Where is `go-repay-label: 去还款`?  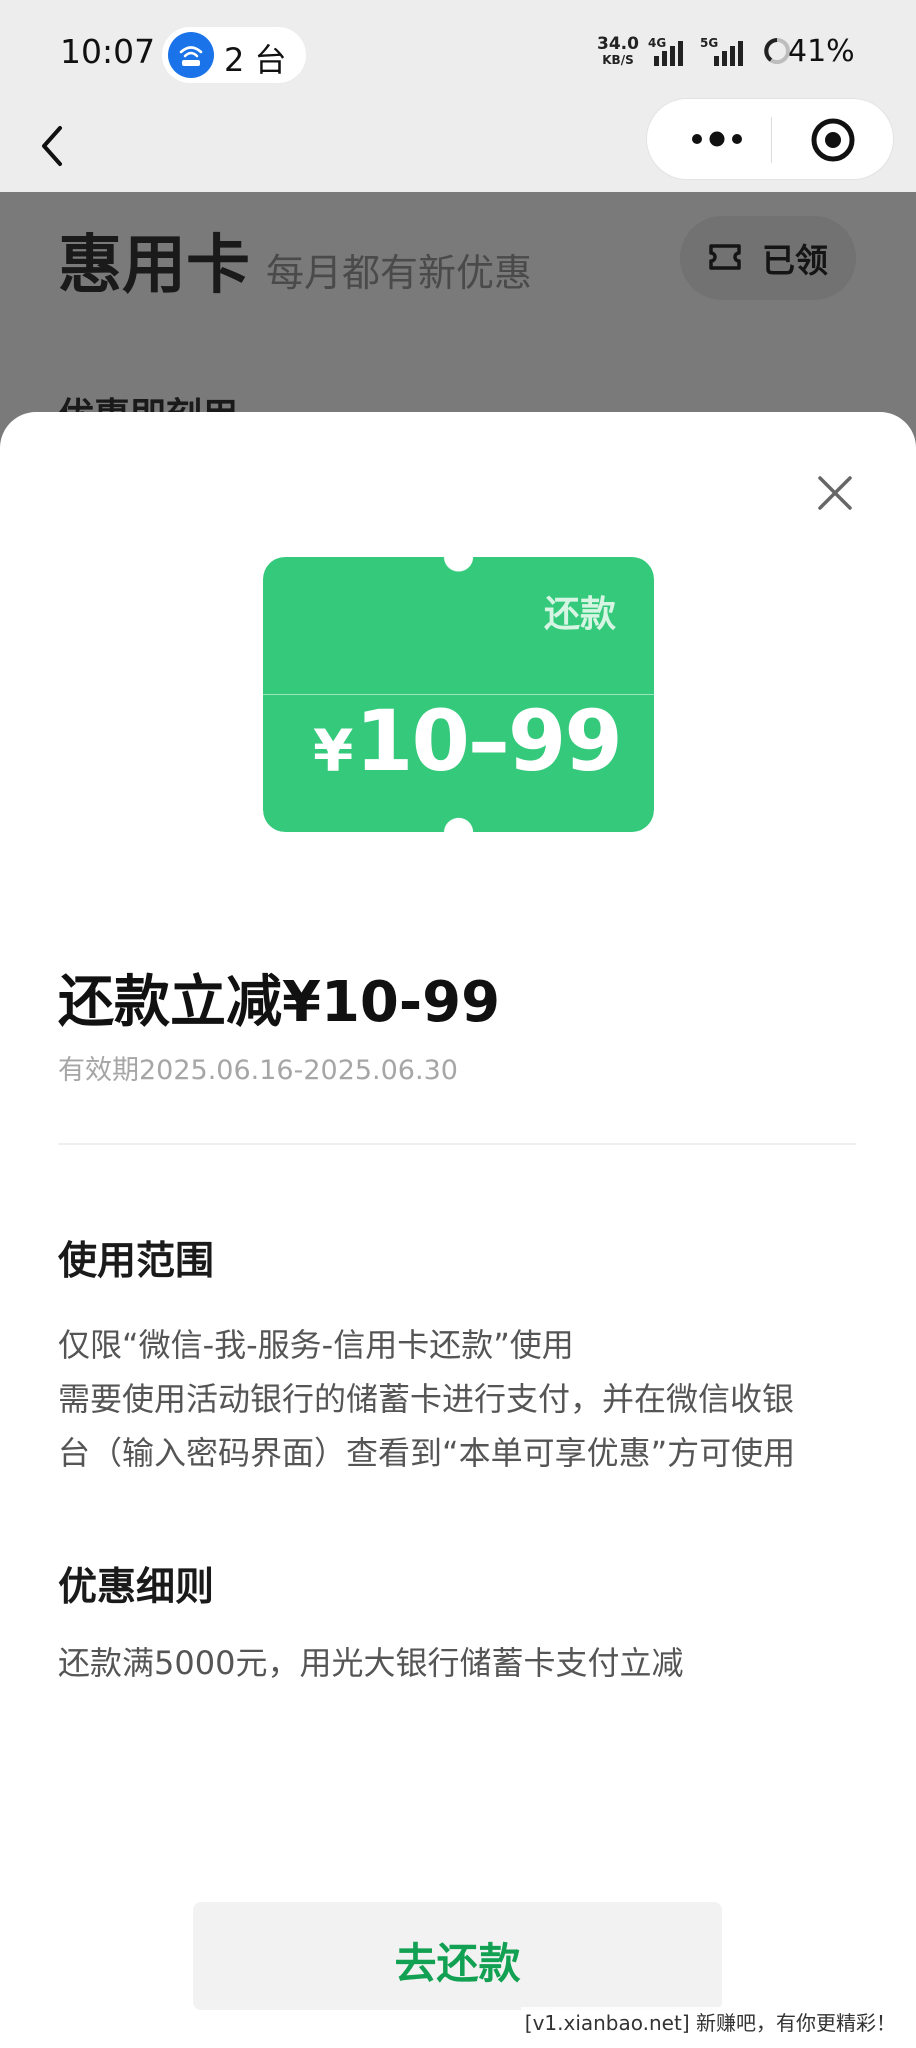
go-repay-label: 去还款 is located at coordinates (457, 1963).